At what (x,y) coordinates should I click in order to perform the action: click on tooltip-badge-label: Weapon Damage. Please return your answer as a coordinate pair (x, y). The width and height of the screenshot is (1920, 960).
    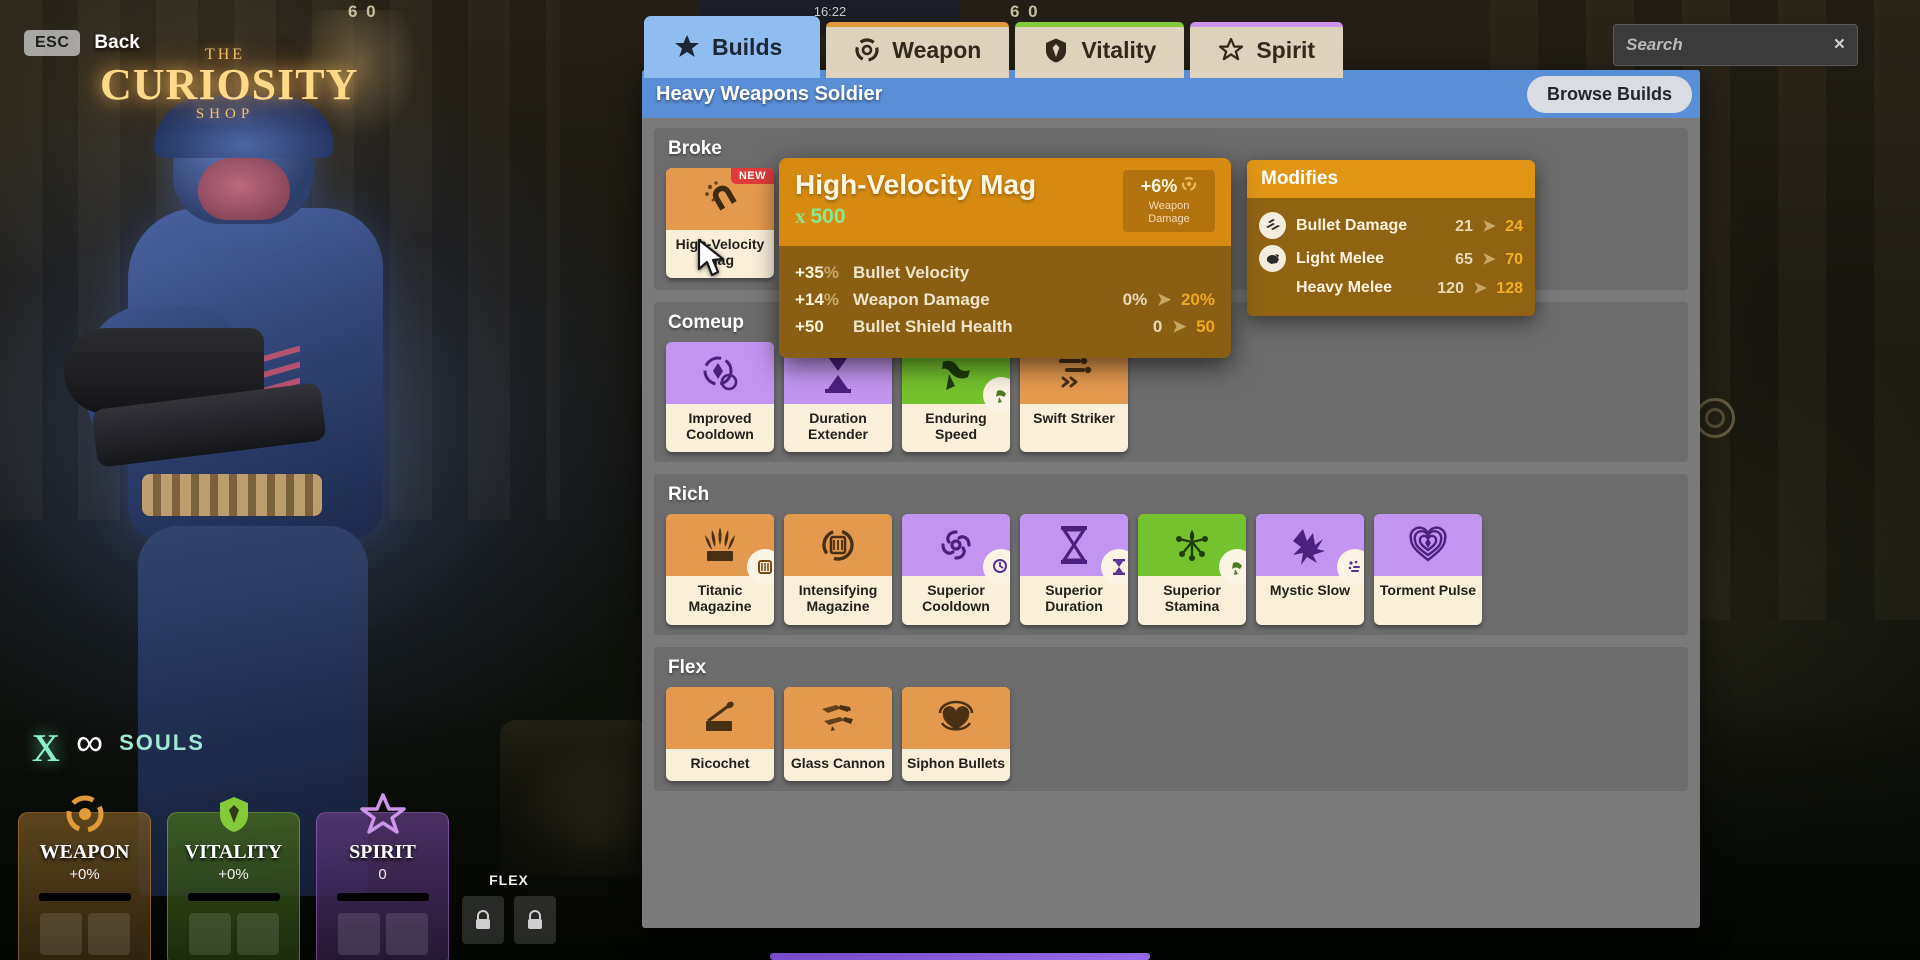
    Looking at the image, I should click on (1169, 213).